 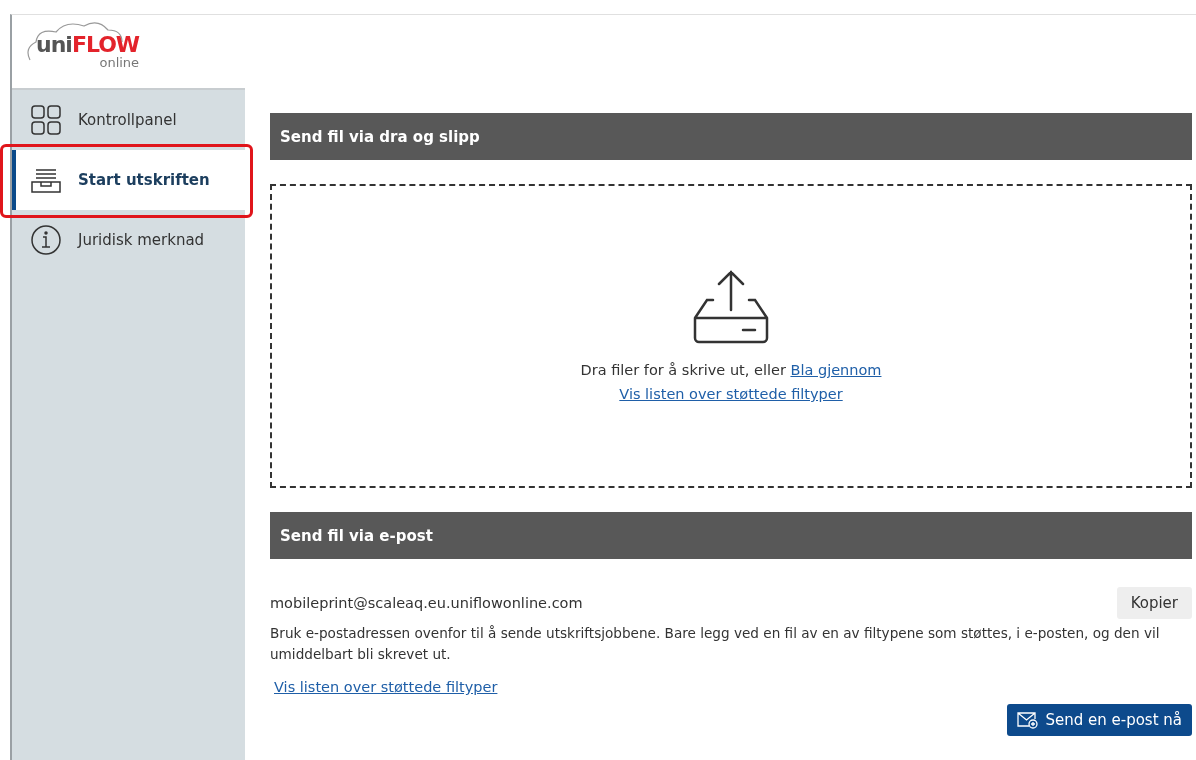 I want to click on section-header: Send fil via dra og slipp, so click(x=731, y=136).